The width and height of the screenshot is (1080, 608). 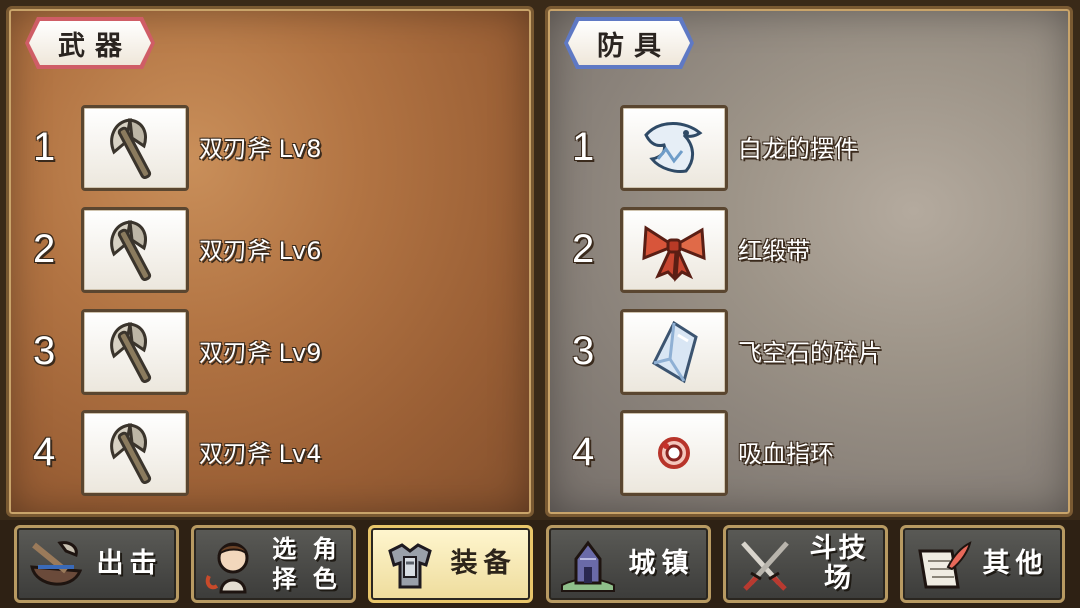 I want to click on nav-label: 出击, so click(x=129, y=563).